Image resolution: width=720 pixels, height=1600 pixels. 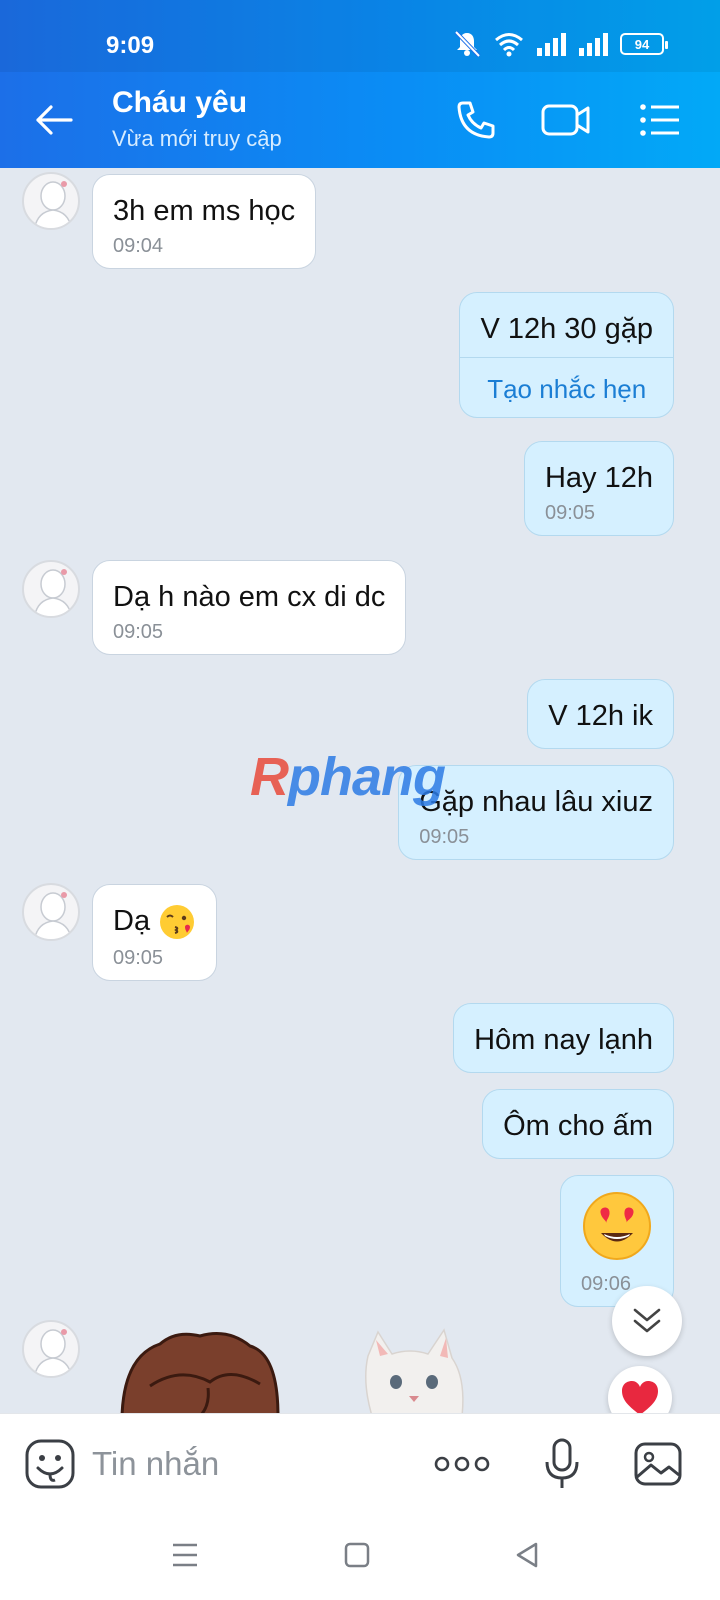 I want to click on menu-lines-icon, so click(x=185, y=1555).